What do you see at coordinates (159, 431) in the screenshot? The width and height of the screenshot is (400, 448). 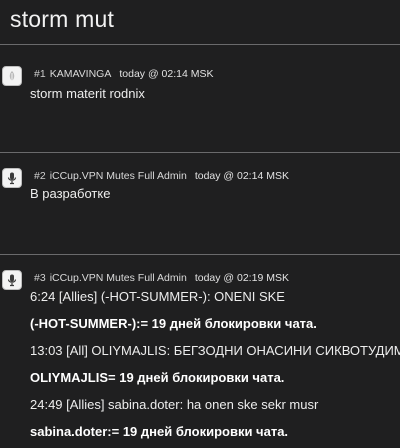 I see `post-line: sabina.doter:= 19 дней блокировки чата.` at bounding box center [159, 431].